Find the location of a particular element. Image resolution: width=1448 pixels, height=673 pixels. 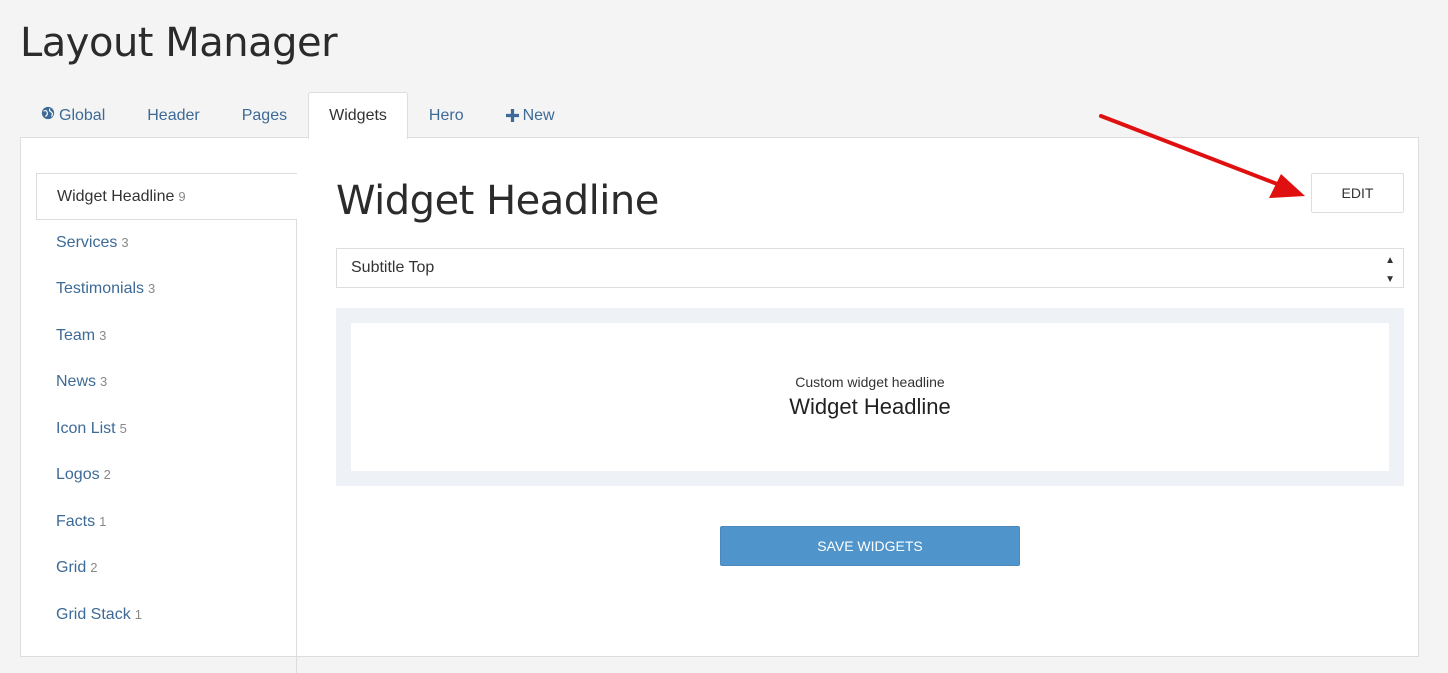

sidebar-item-label: Facts is located at coordinates (76, 521).